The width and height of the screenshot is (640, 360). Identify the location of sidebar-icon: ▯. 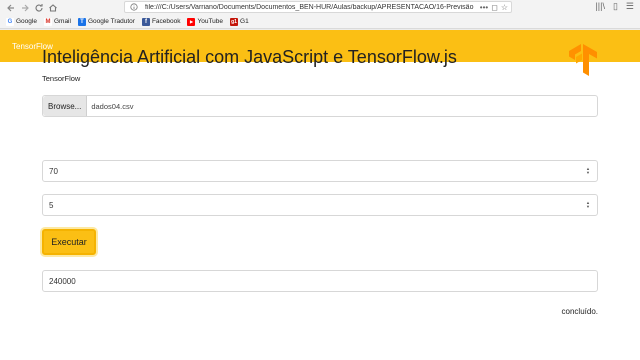
(615, 6).